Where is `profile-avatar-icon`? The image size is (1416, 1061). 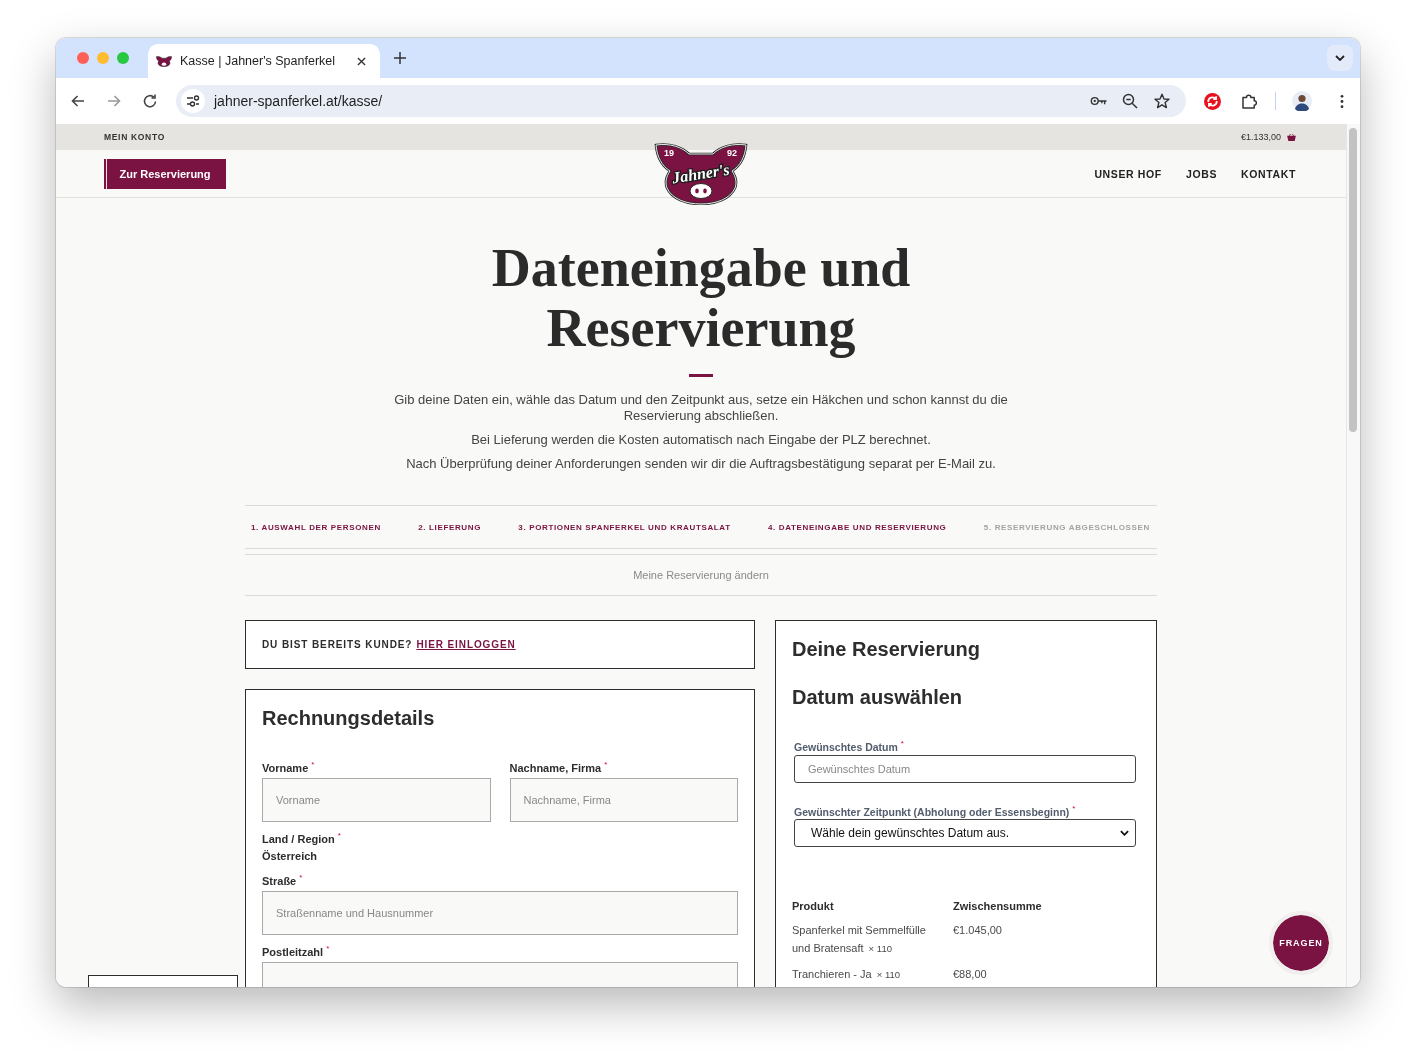 profile-avatar-icon is located at coordinates (1302, 101).